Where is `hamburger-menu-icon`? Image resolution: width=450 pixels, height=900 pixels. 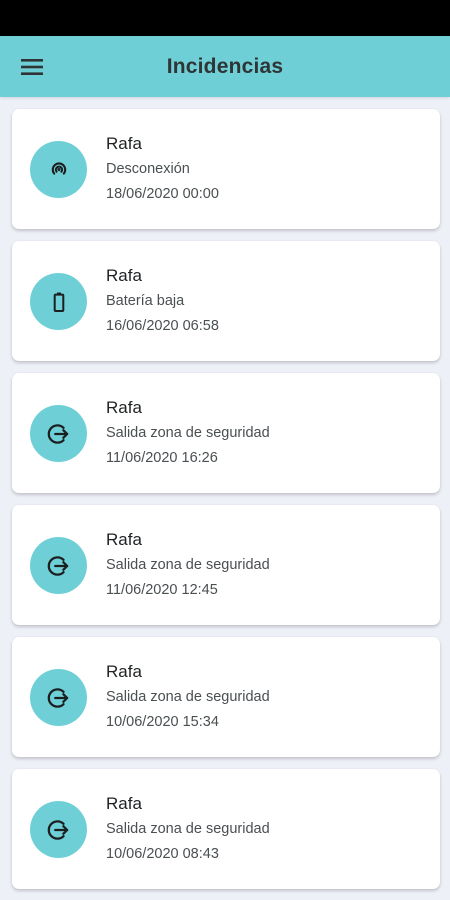 hamburger-menu-icon is located at coordinates (32, 67).